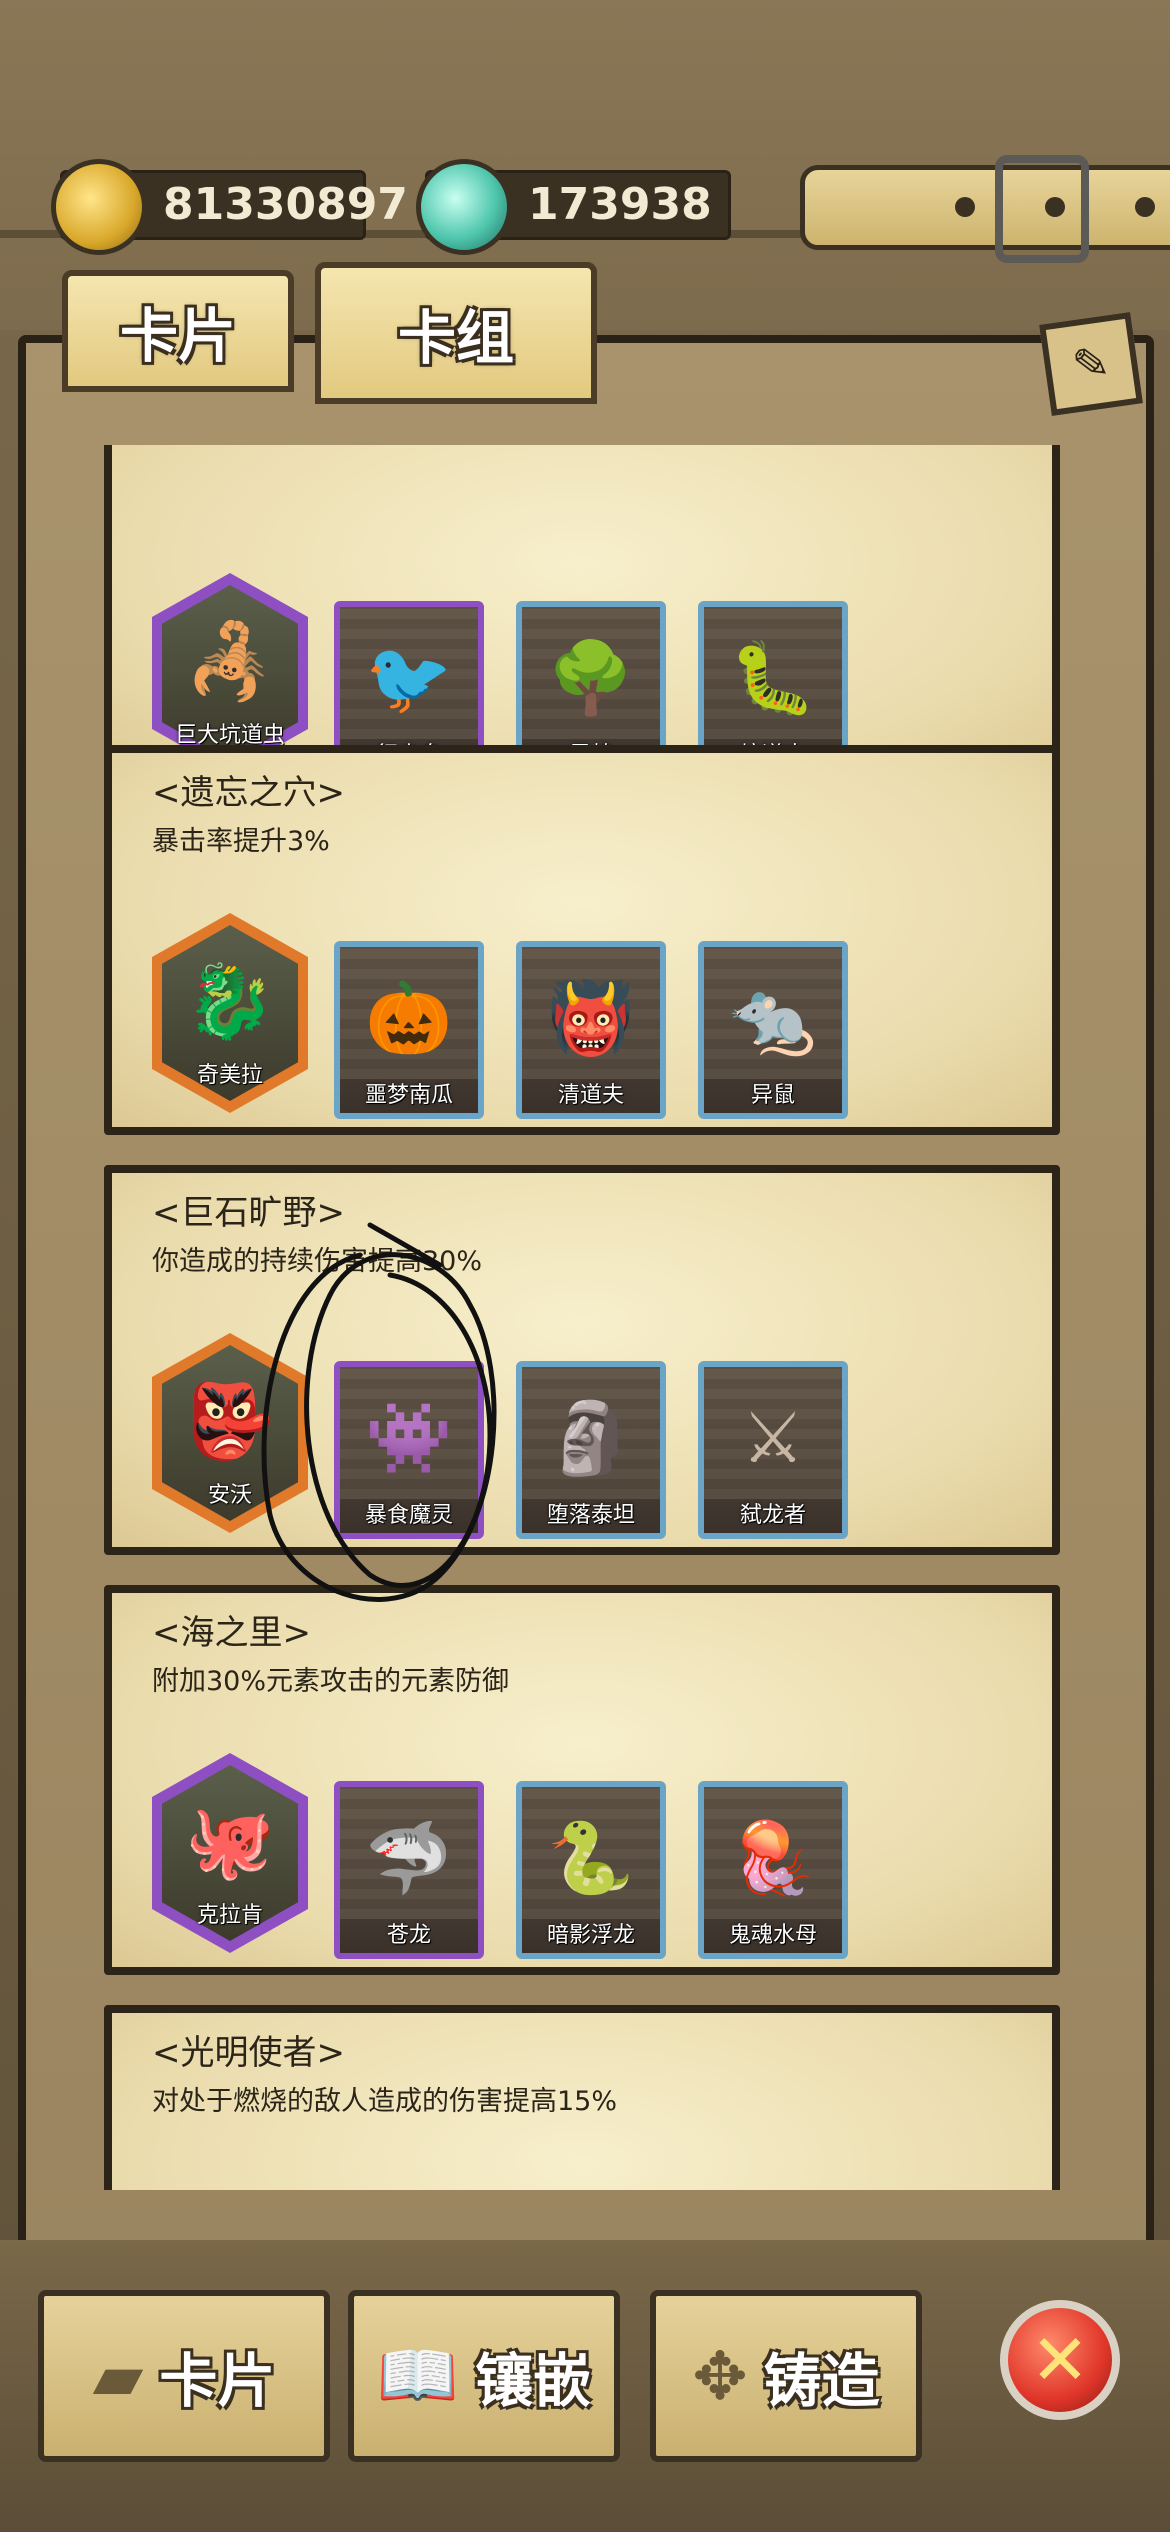 Image resolution: width=1170 pixels, height=2532 pixels. What do you see at coordinates (464, 207) in the screenshot?
I see `gem-icon` at bounding box center [464, 207].